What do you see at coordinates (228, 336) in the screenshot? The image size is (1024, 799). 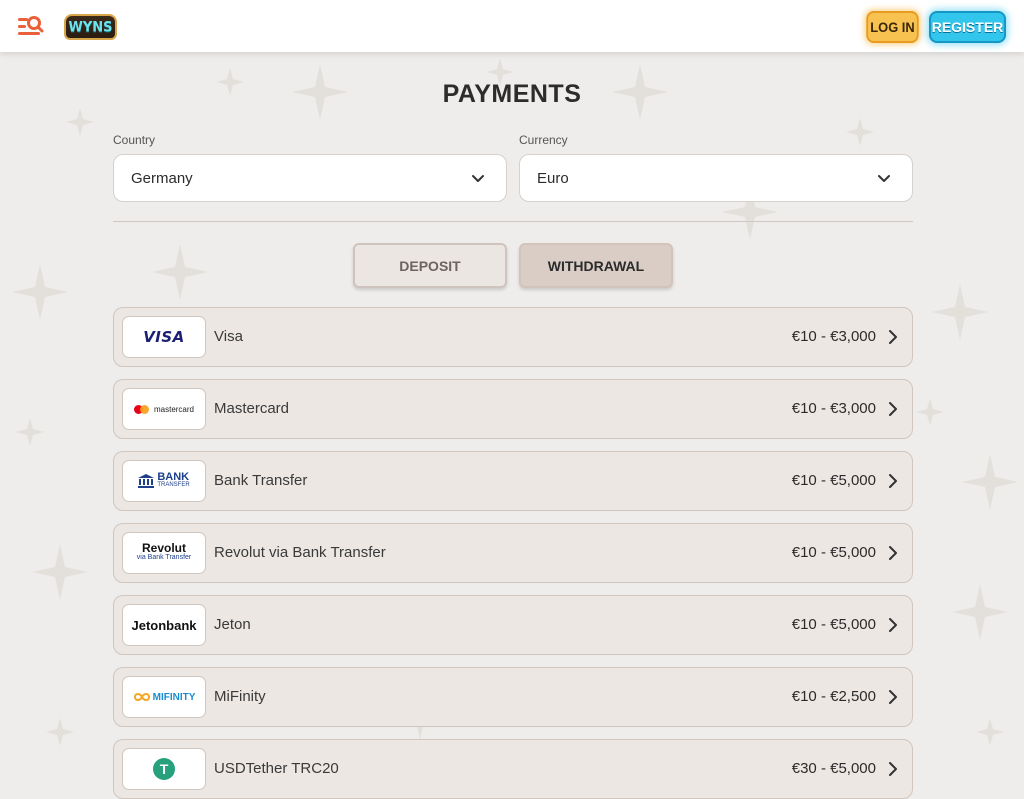 I see `payment-name: Visa` at bounding box center [228, 336].